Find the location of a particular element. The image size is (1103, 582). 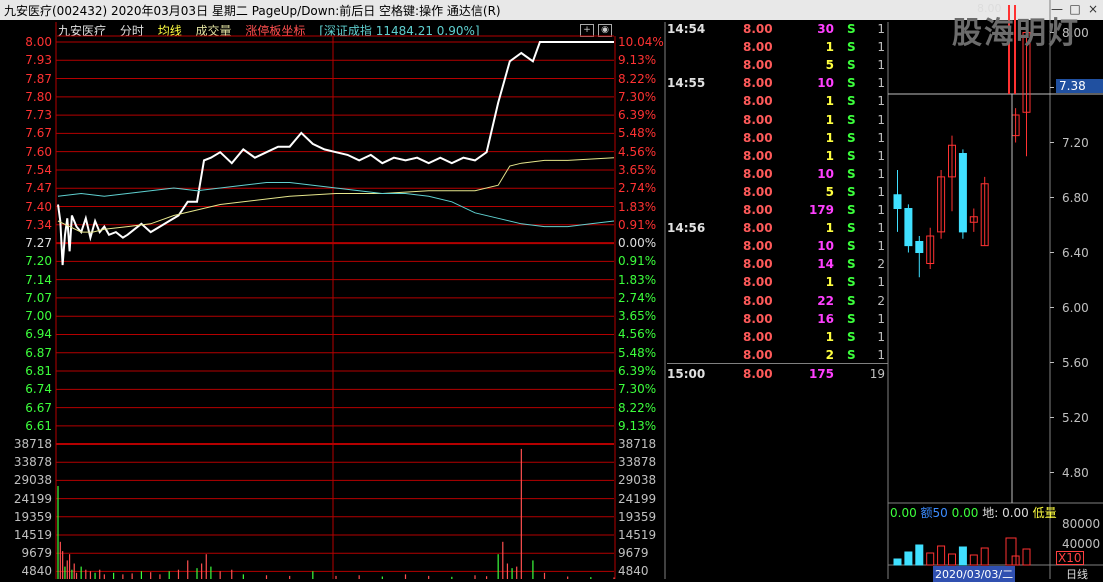

tick-row: 15:00 8.00 175 19 is located at coordinates (778, 376).